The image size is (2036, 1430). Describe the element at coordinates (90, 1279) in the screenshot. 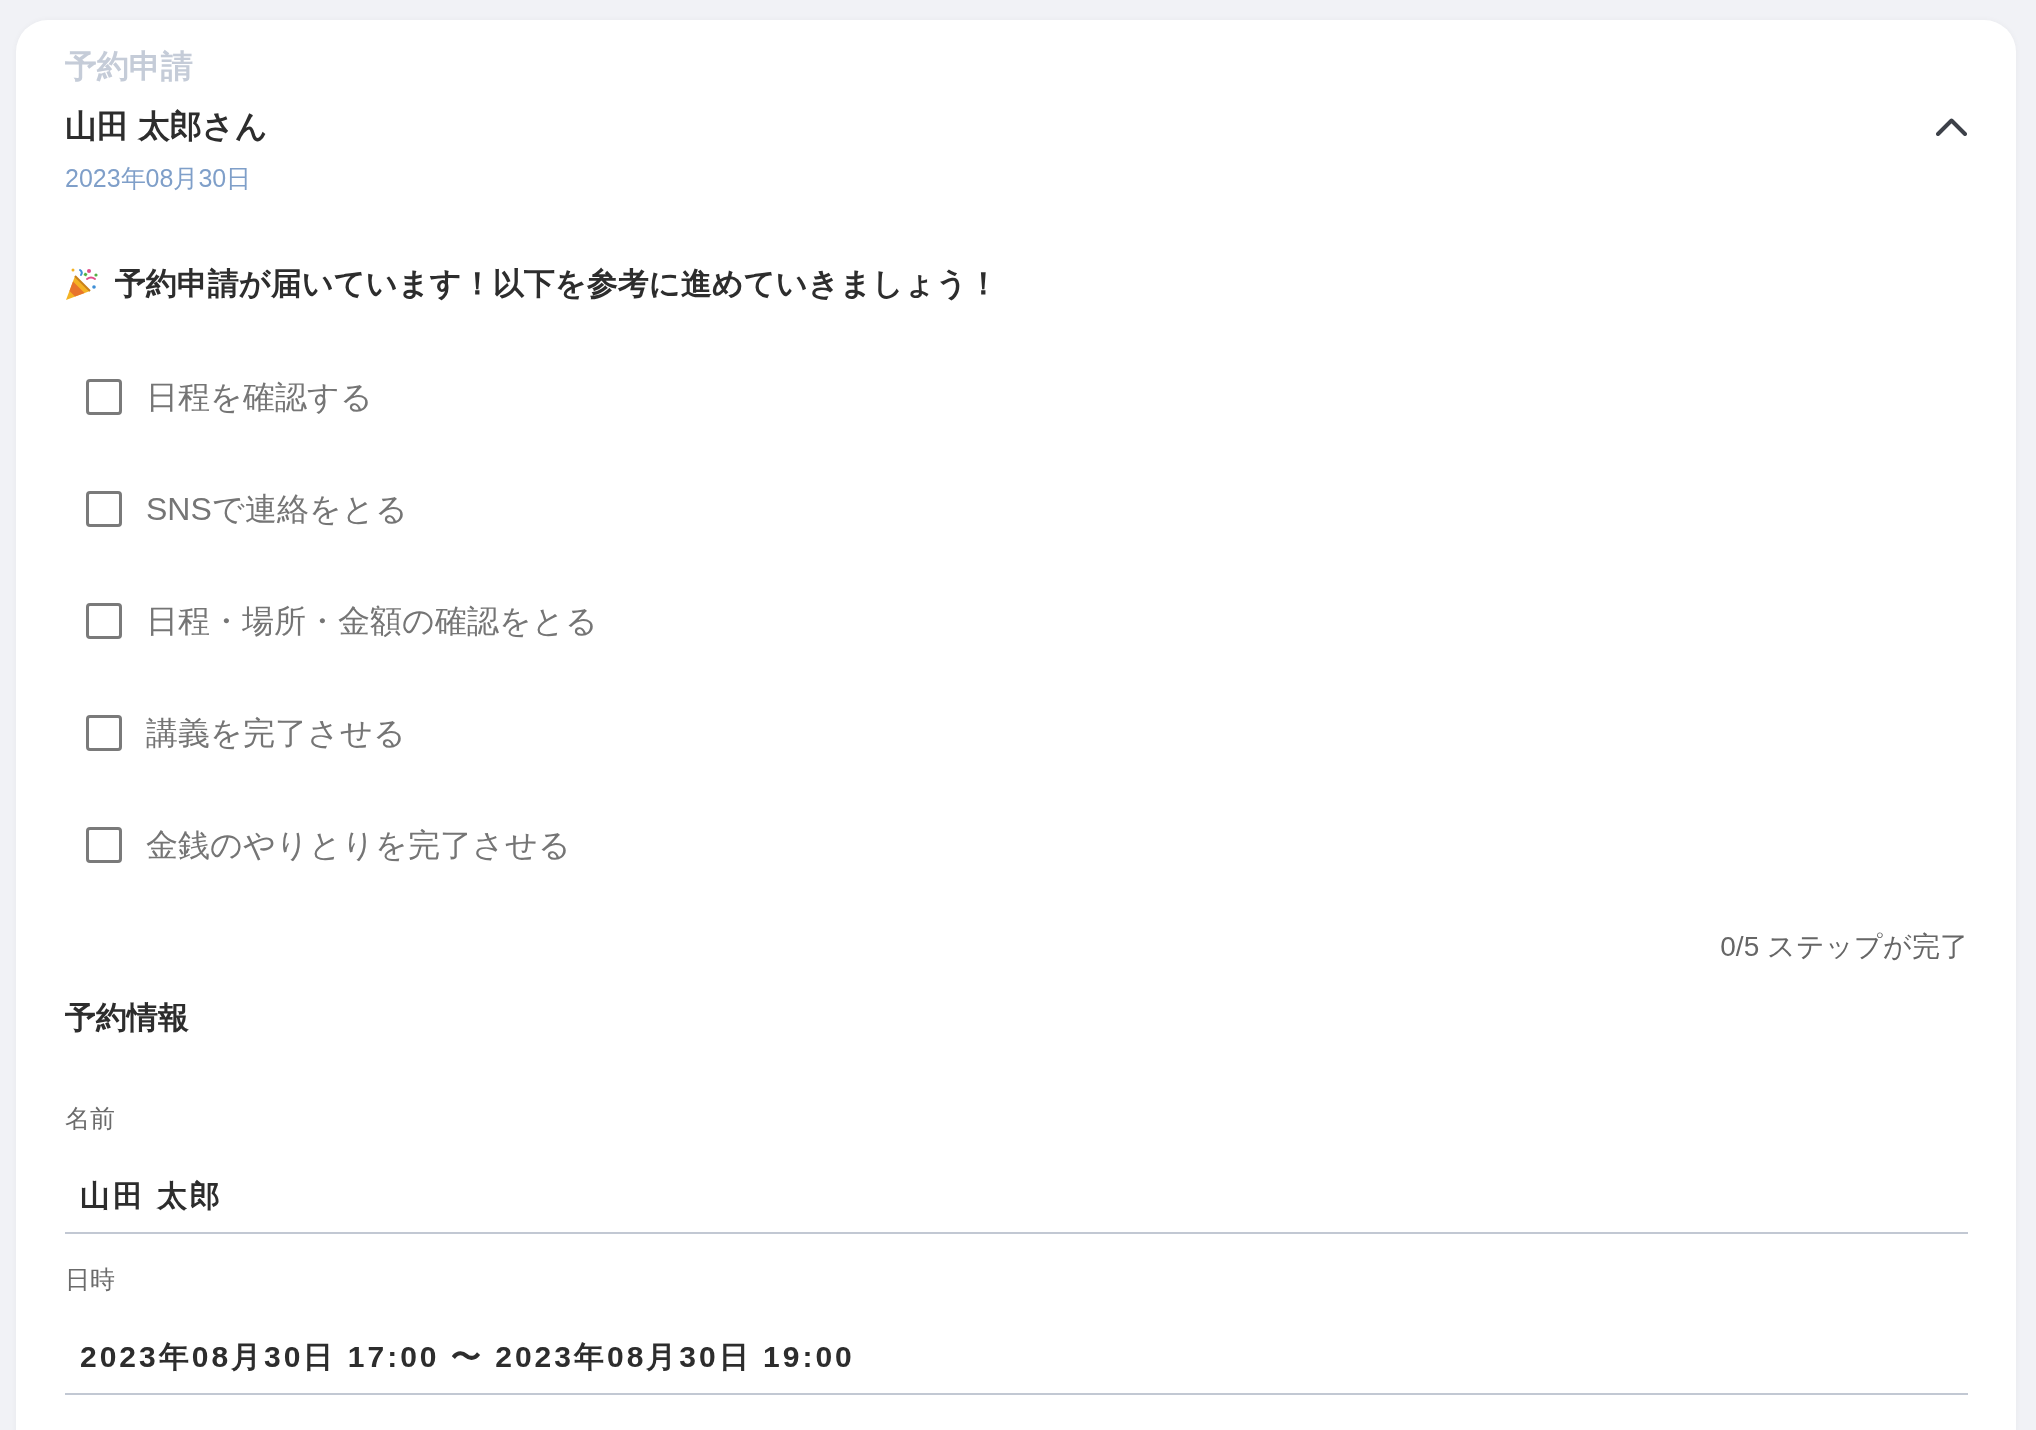

I see `field-label: 日時` at that location.